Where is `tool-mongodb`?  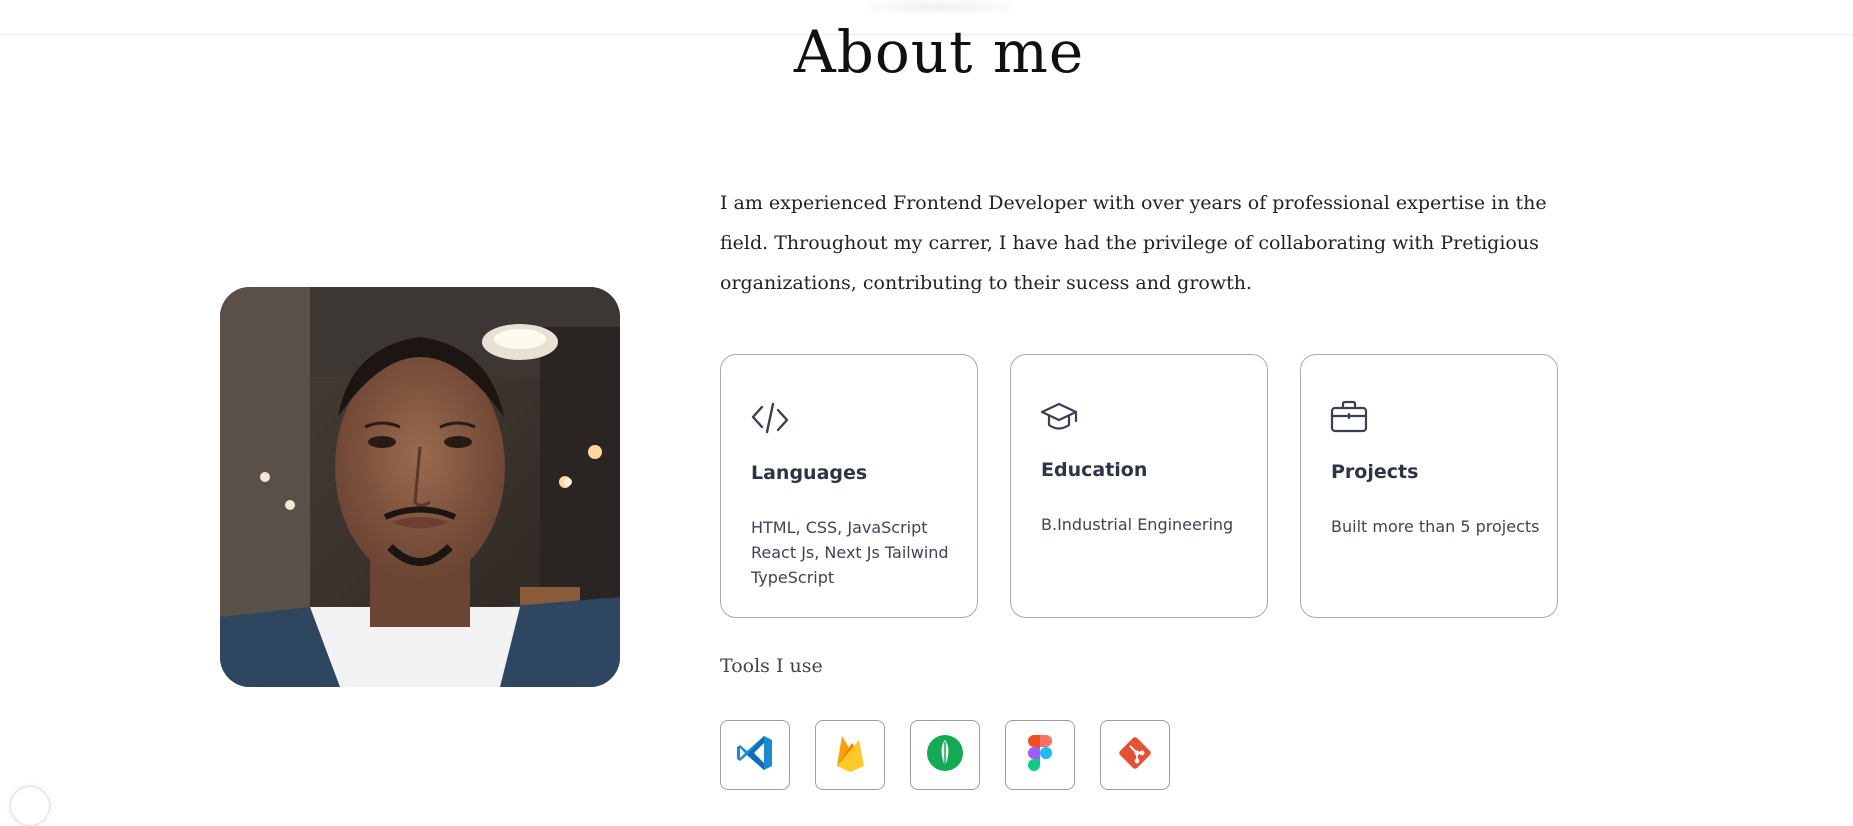 tool-mongodb is located at coordinates (945, 755).